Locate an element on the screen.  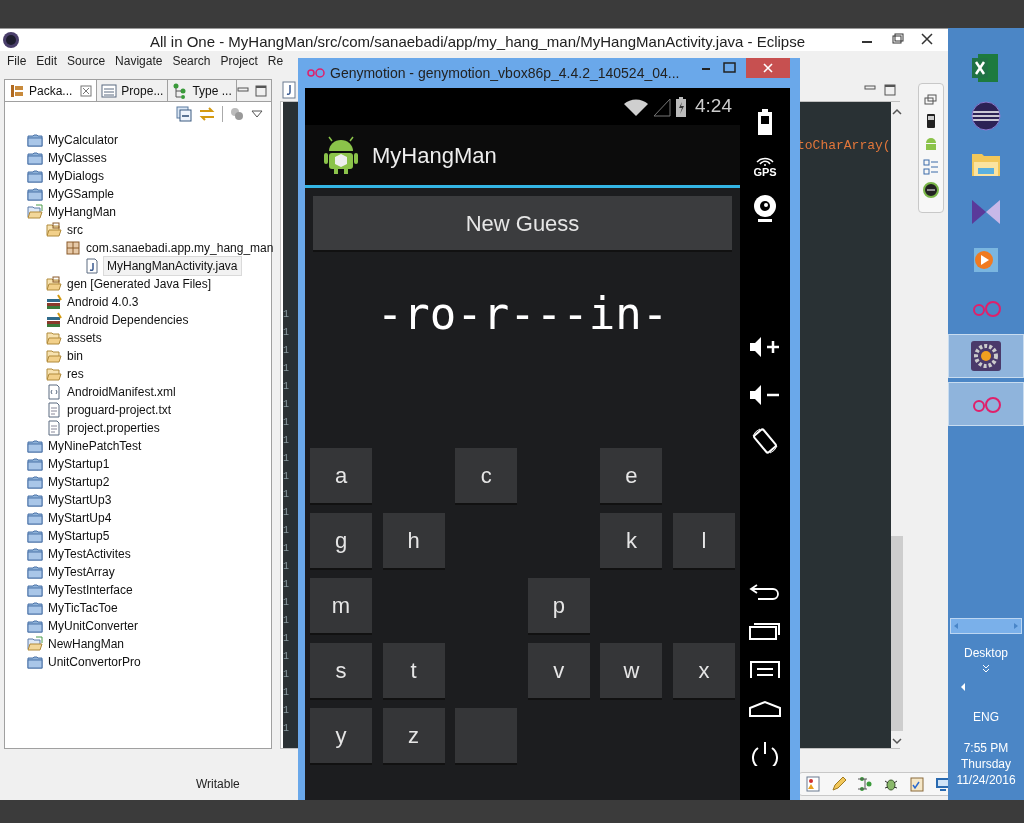
tree-item: bin is located at coordinates (75, 356).